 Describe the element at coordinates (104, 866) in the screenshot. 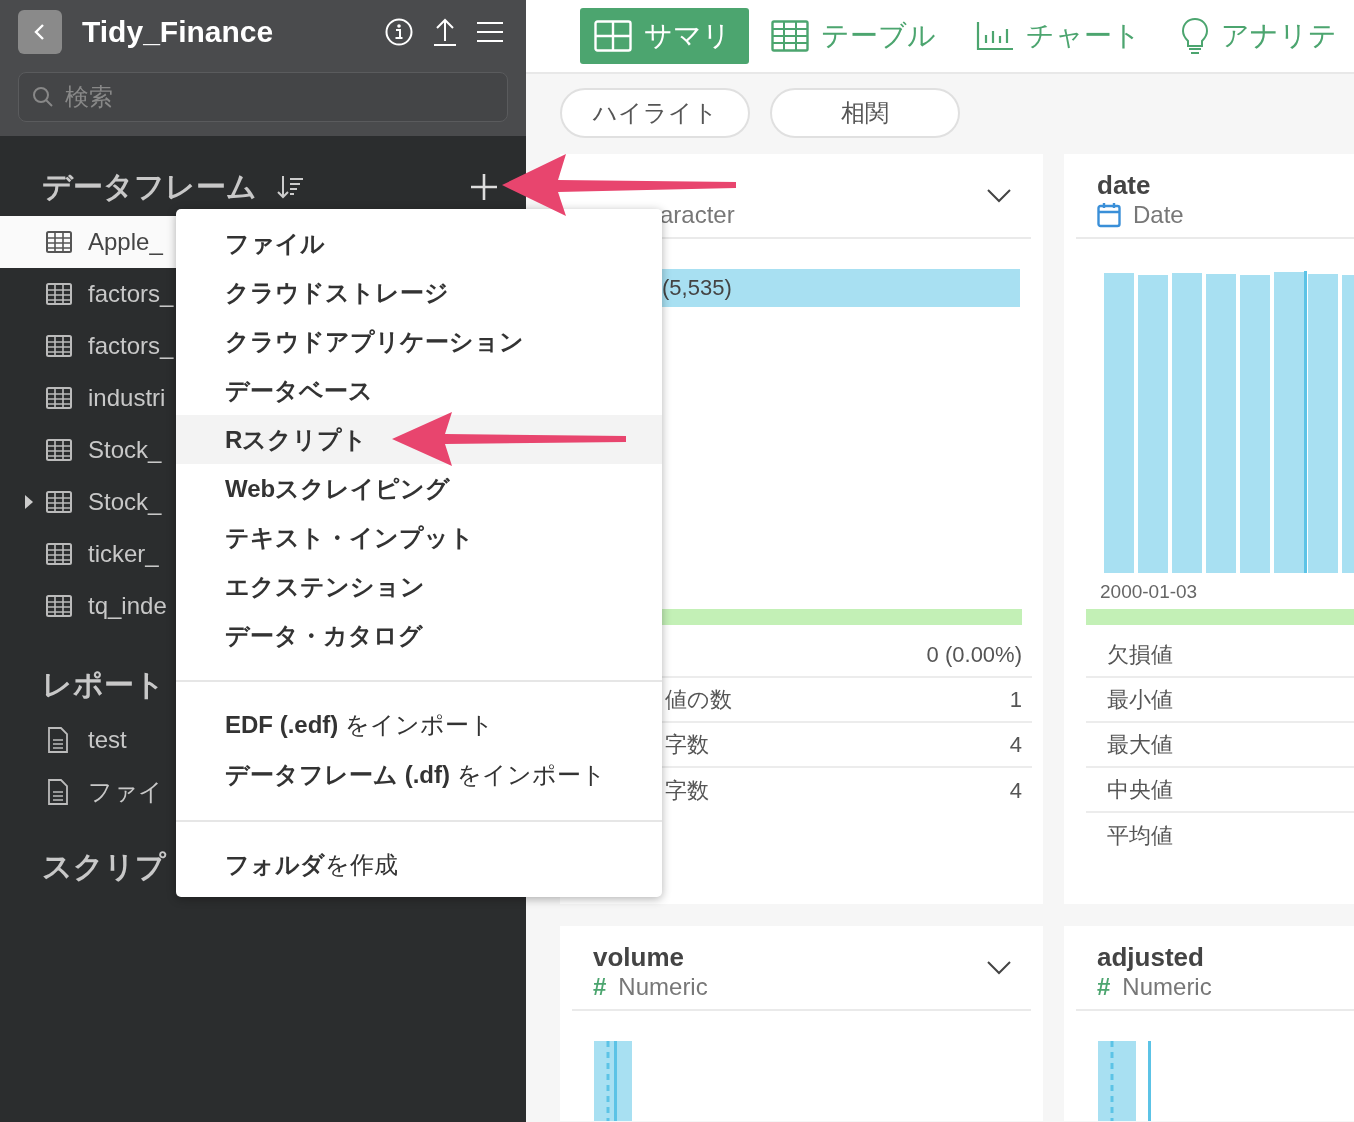

I see `section-heading: スクリプ` at that location.